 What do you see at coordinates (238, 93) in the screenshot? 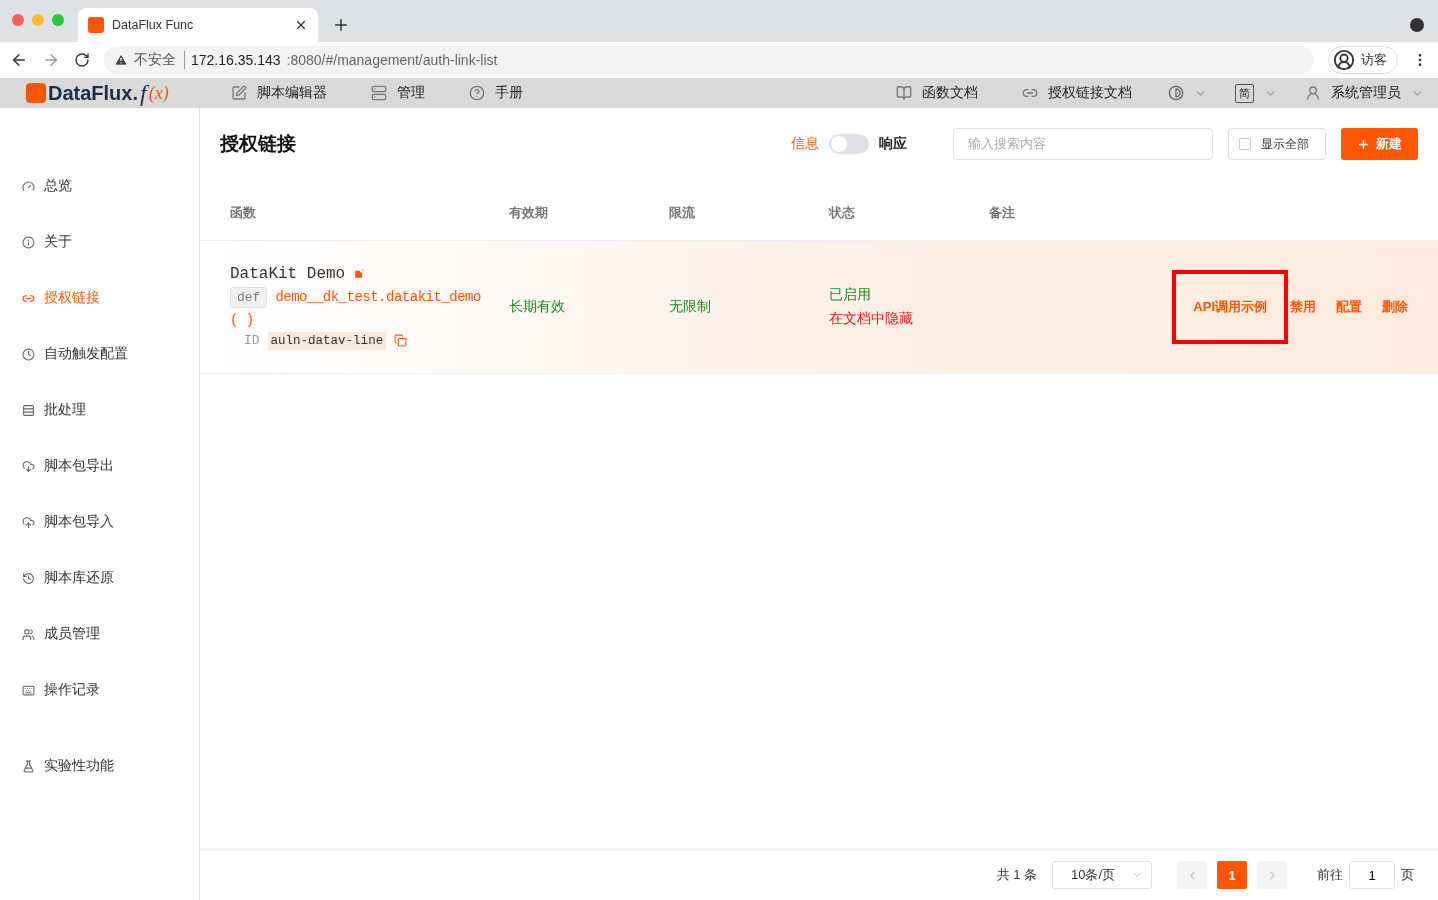
I see `edit-icon` at bounding box center [238, 93].